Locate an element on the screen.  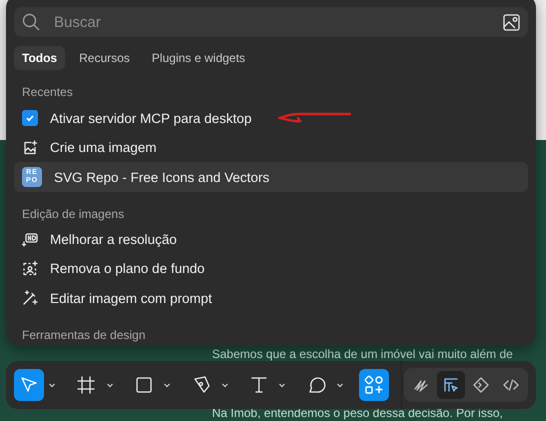
pen-icon is located at coordinates (202, 385).